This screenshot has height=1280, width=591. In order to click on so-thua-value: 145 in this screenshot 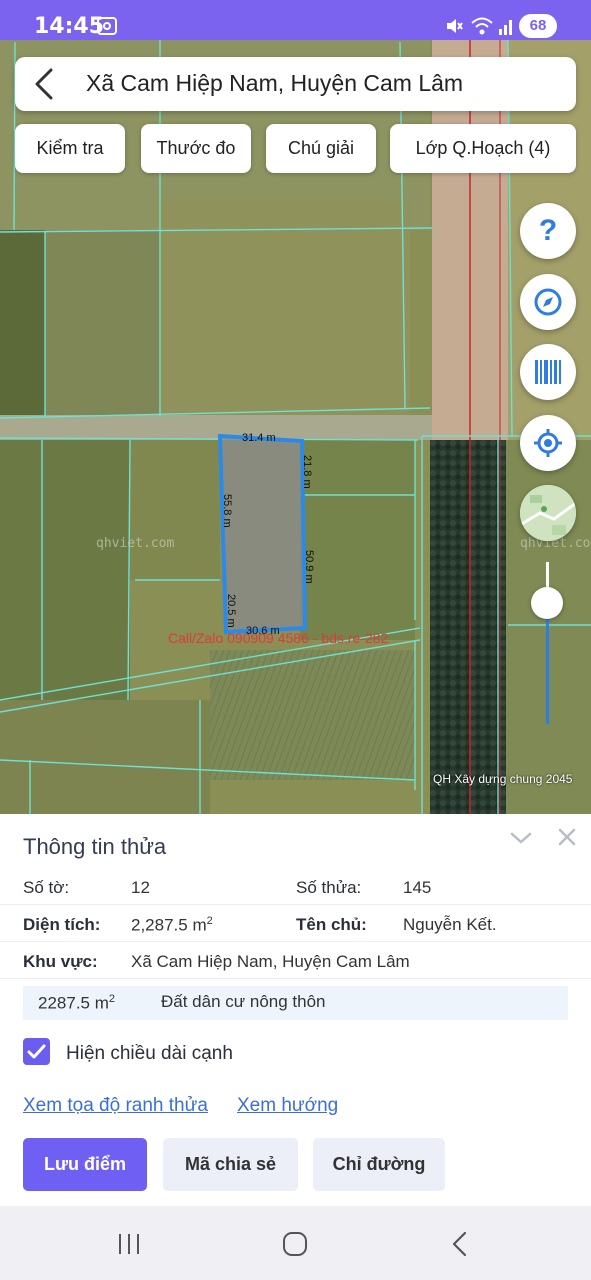, I will do `click(417, 887)`.